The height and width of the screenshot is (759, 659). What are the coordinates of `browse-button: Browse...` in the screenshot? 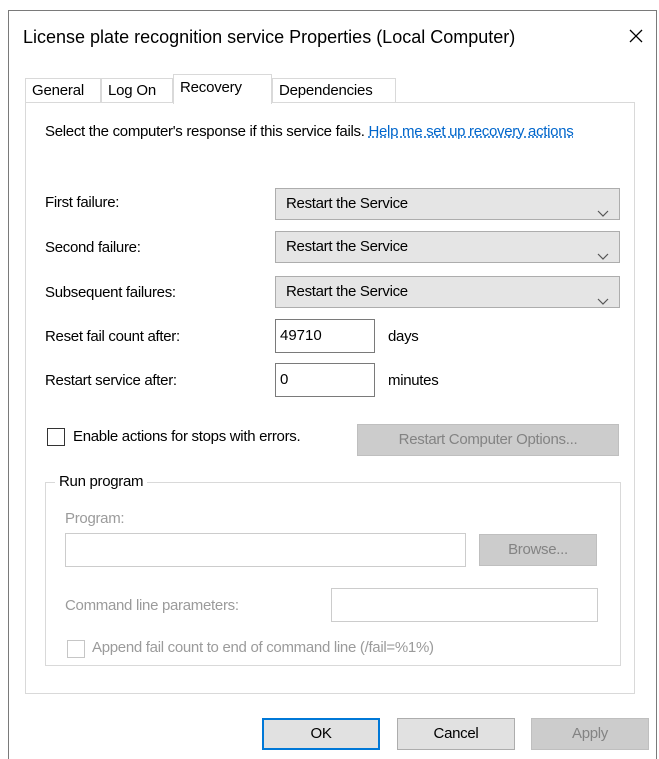 It's located at (538, 550).